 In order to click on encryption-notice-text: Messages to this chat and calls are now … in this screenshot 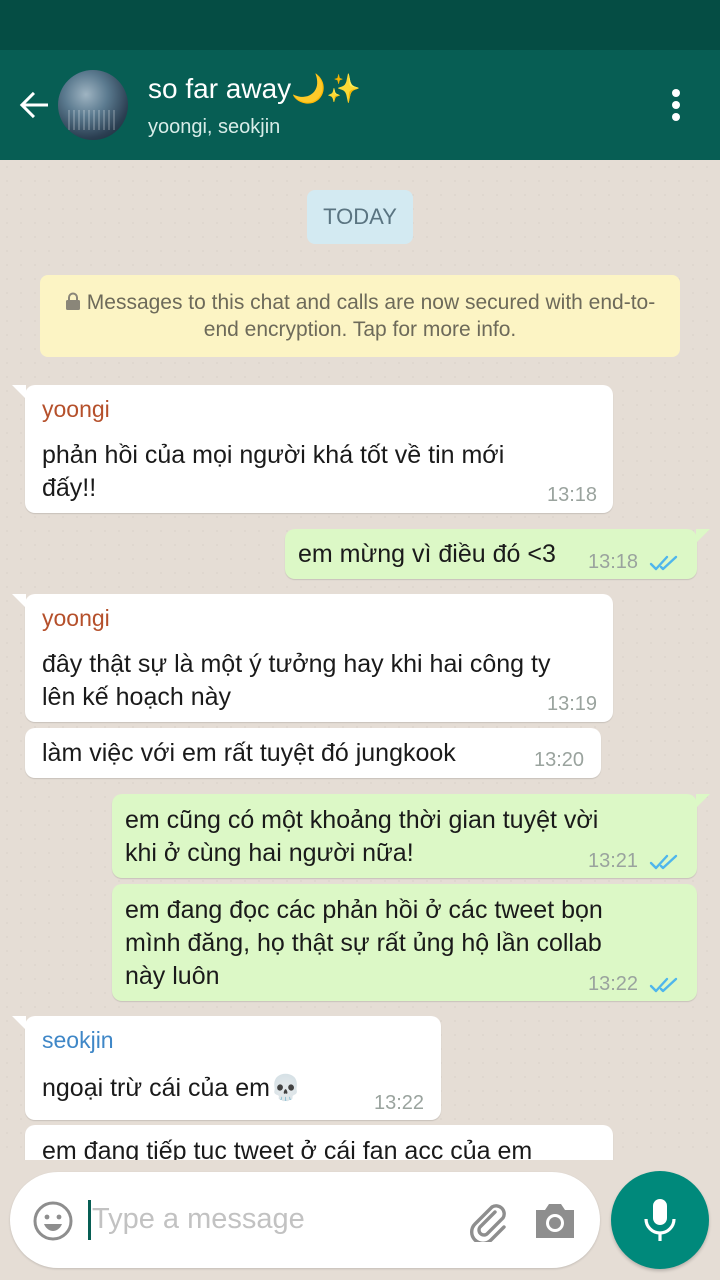, I will do `click(371, 316)`.